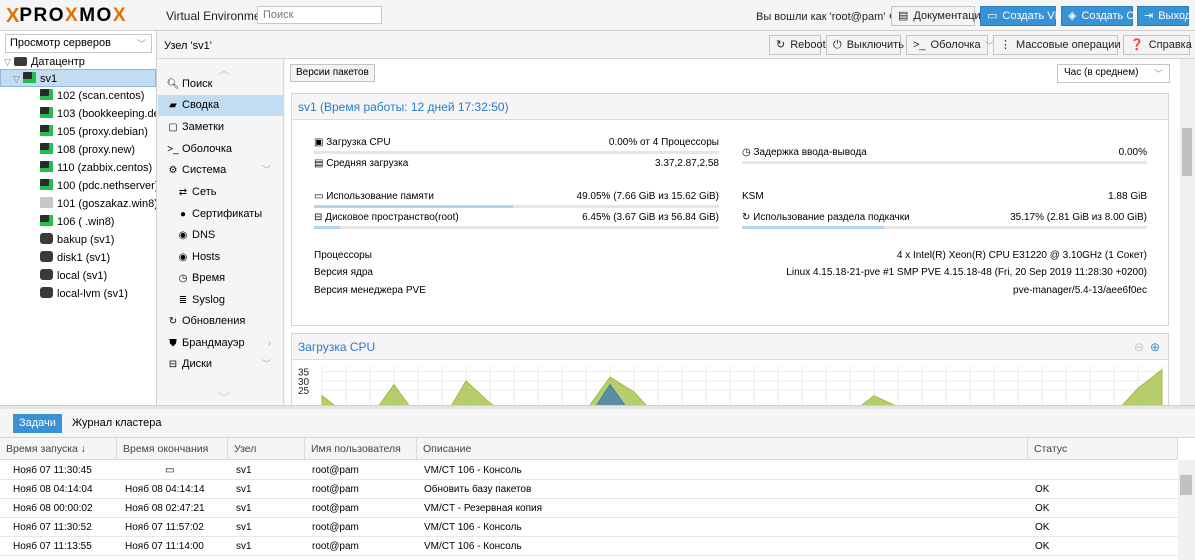  Describe the element at coordinates (1113, 73) in the screenshot. I see `timeframe-select: Час (в среднем) ﹀` at that location.